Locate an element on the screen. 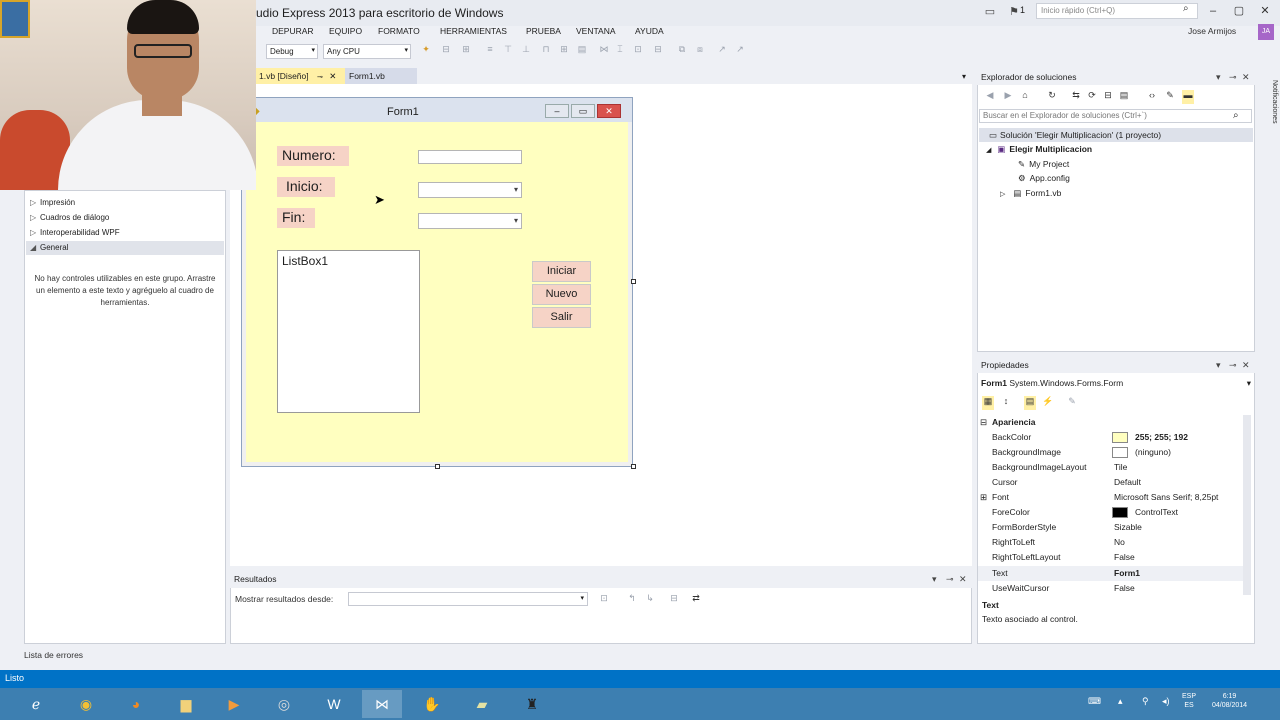 This screenshot has width=1280, height=720. property-row-usewaitcursor: UseWaitCursor False is located at coordinates (1111, 588).